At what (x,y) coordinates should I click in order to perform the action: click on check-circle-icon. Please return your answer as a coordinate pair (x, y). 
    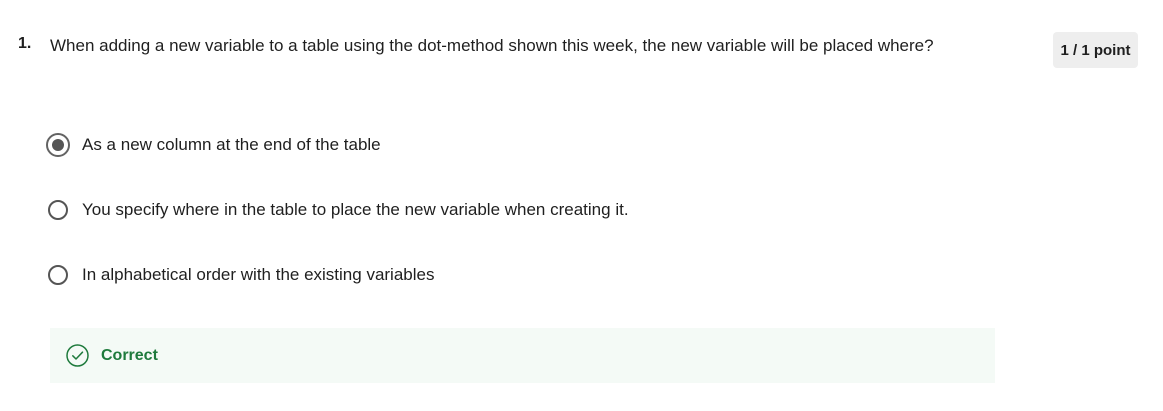
    Looking at the image, I should click on (77, 355).